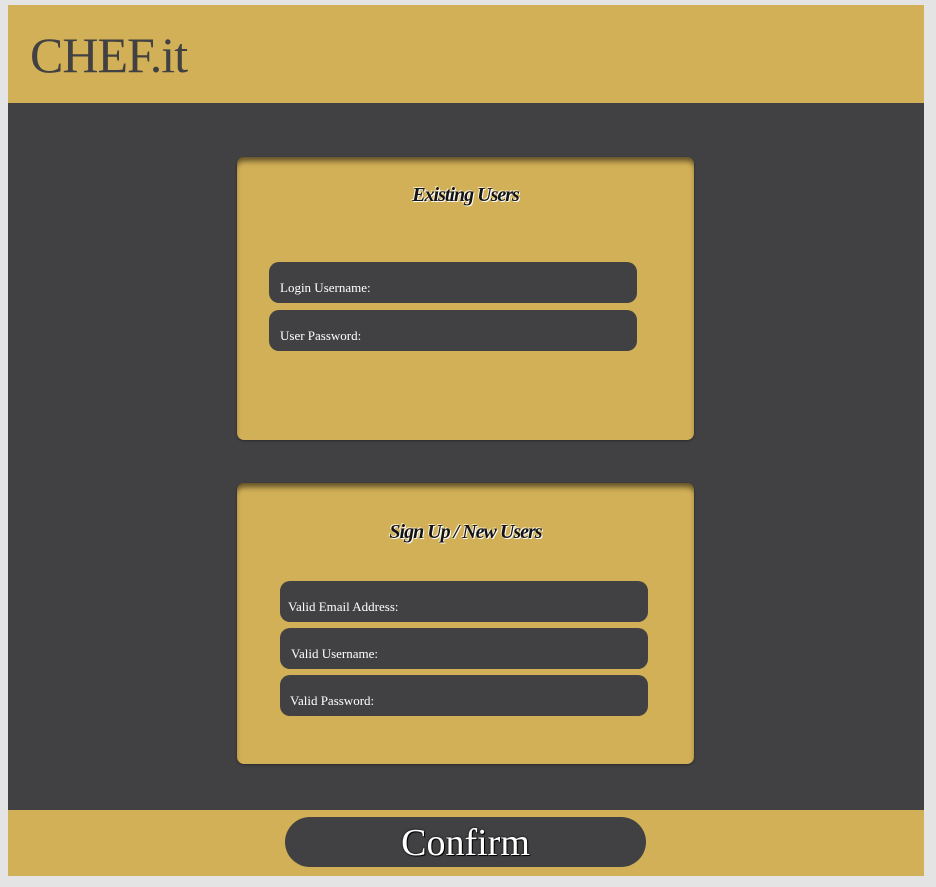 Image resolution: width=936 pixels, height=887 pixels. What do you see at coordinates (335, 653) in the screenshot?
I see `signup-username-placeholder: Valid Username:` at bounding box center [335, 653].